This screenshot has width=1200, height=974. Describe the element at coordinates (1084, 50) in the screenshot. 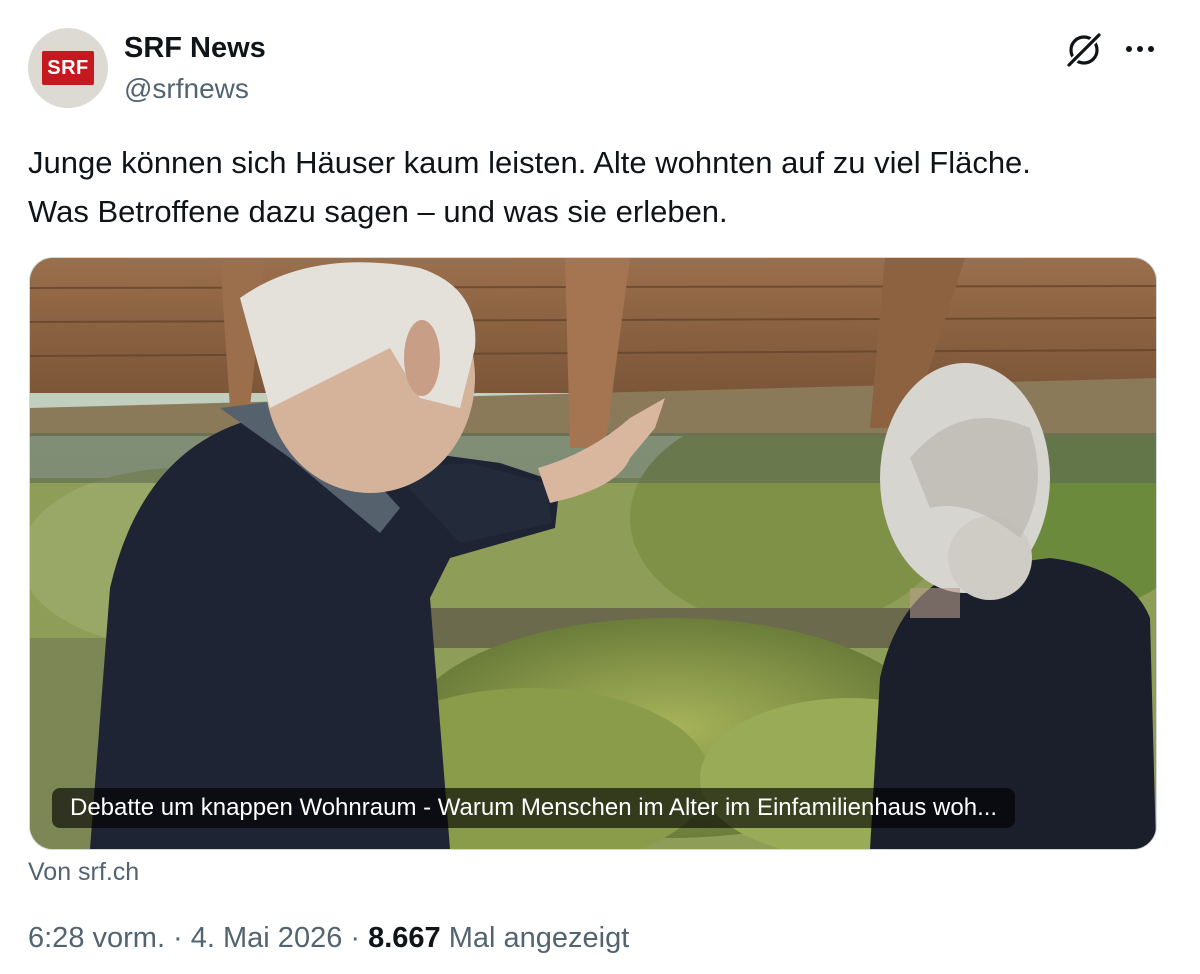

I see `grok-icon` at that location.